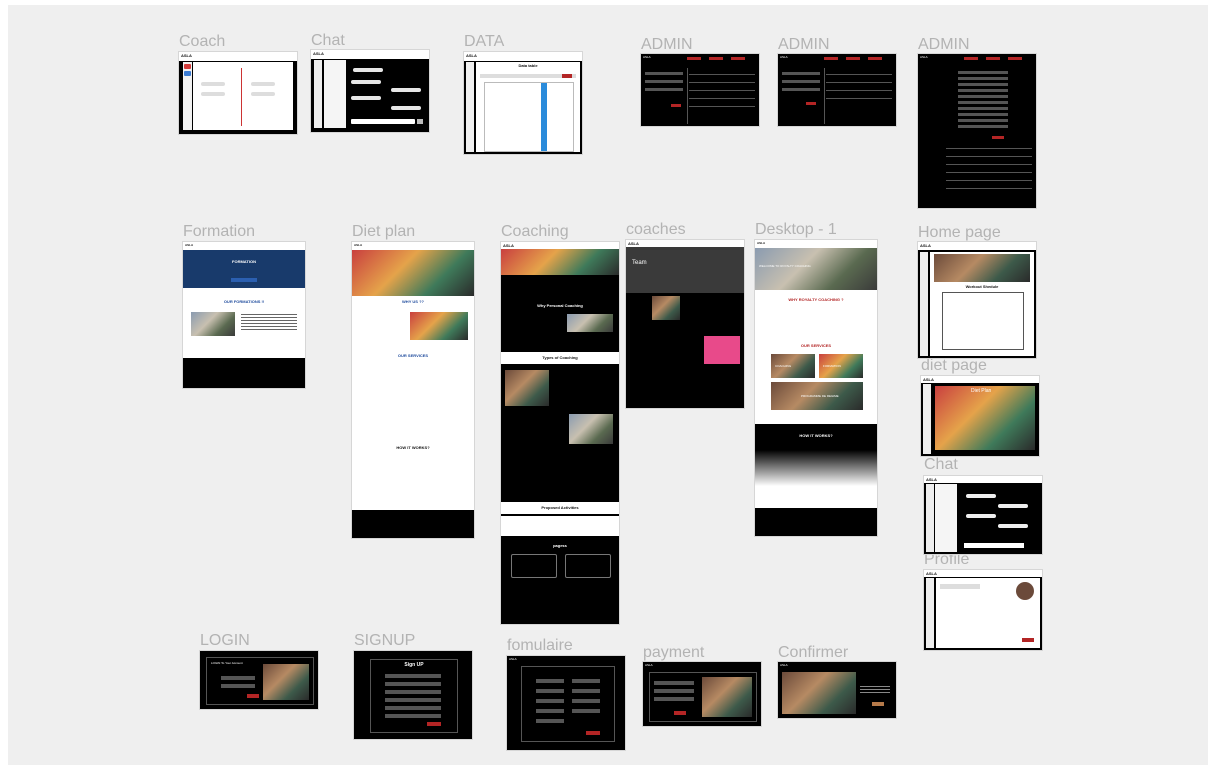 The image size is (1209, 769). Describe the element at coordinates (259, 680) in the screenshot. I see `frame-login: LOGIN To Your Account` at that location.